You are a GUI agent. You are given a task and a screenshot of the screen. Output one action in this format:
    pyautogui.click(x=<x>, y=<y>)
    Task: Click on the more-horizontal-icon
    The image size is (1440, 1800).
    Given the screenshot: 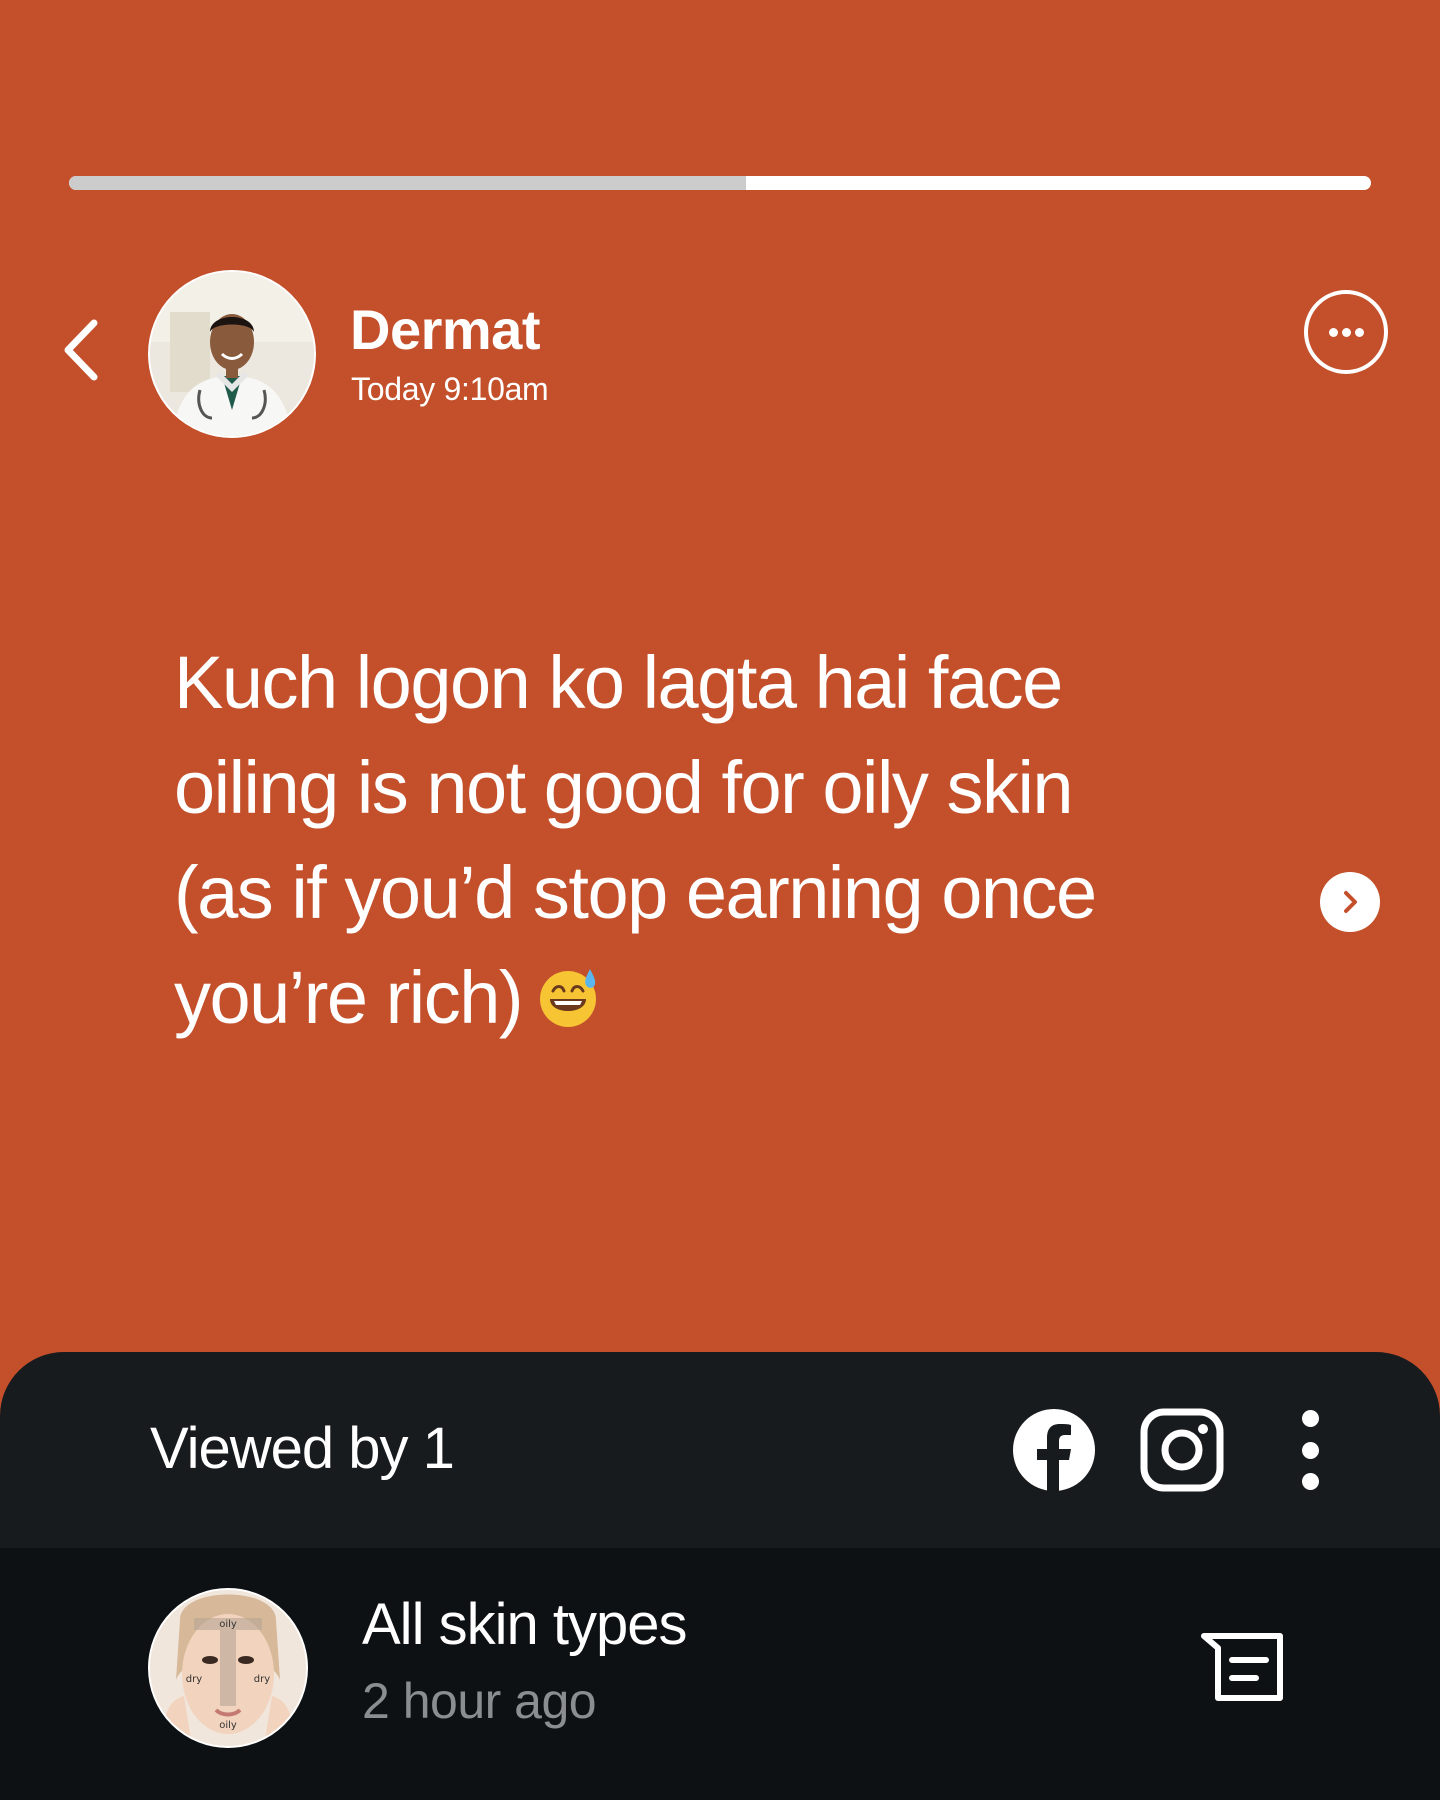 What is the action you would take?
    pyautogui.click(x=1333, y=332)
    